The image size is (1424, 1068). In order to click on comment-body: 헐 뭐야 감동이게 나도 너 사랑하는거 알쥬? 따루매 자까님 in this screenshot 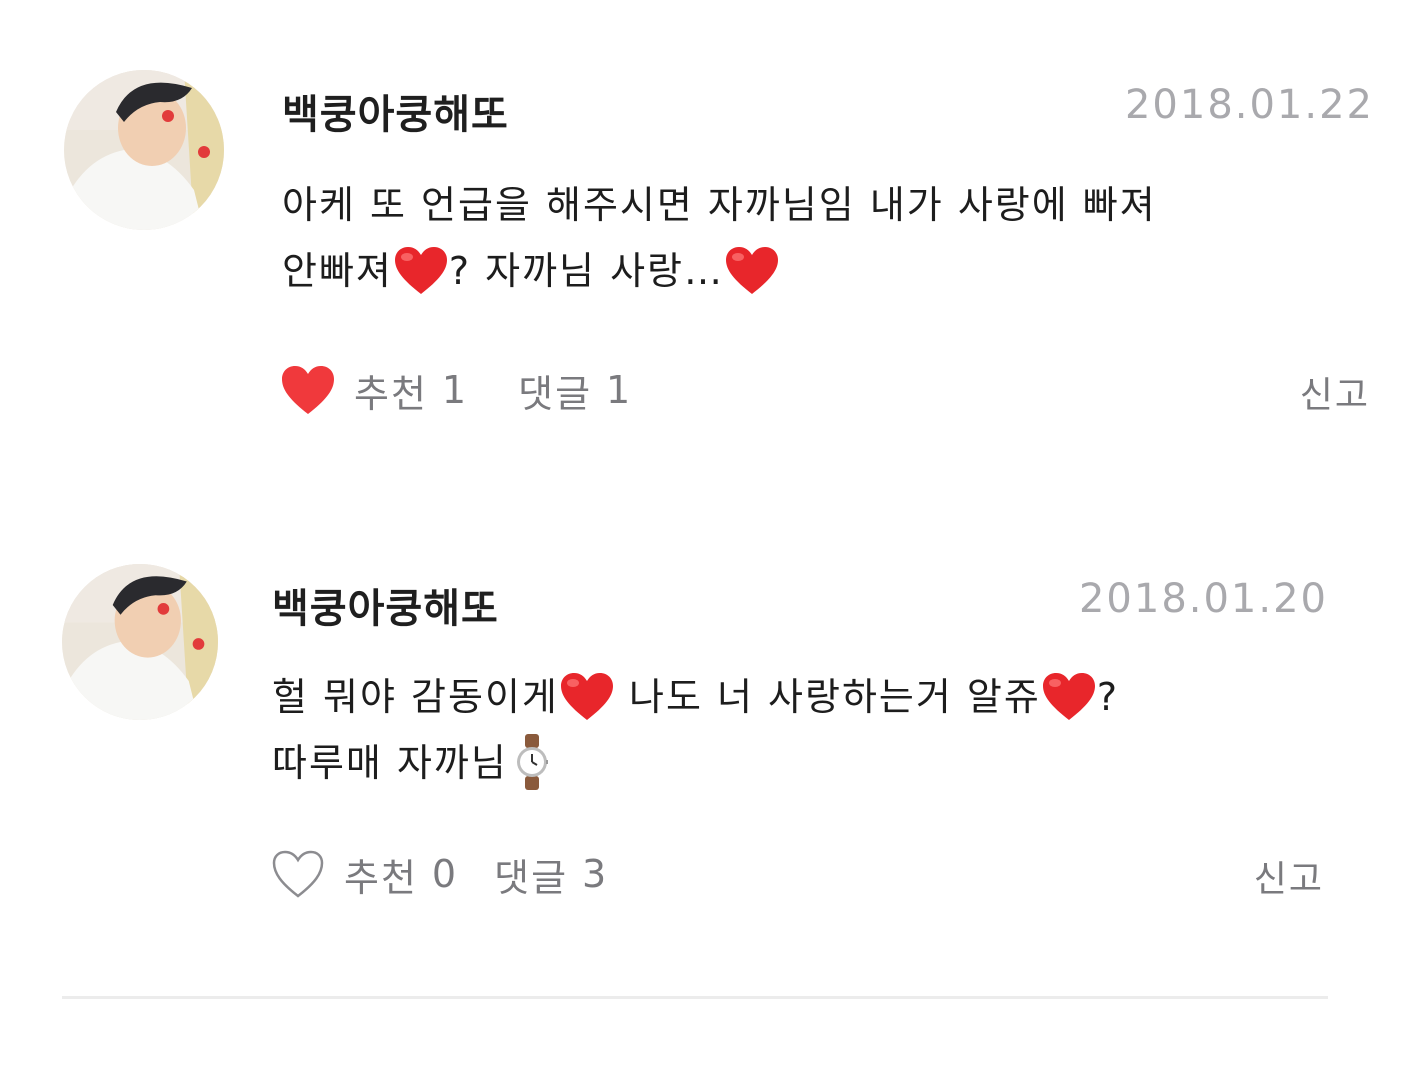, I will do `click(822, 730)`.